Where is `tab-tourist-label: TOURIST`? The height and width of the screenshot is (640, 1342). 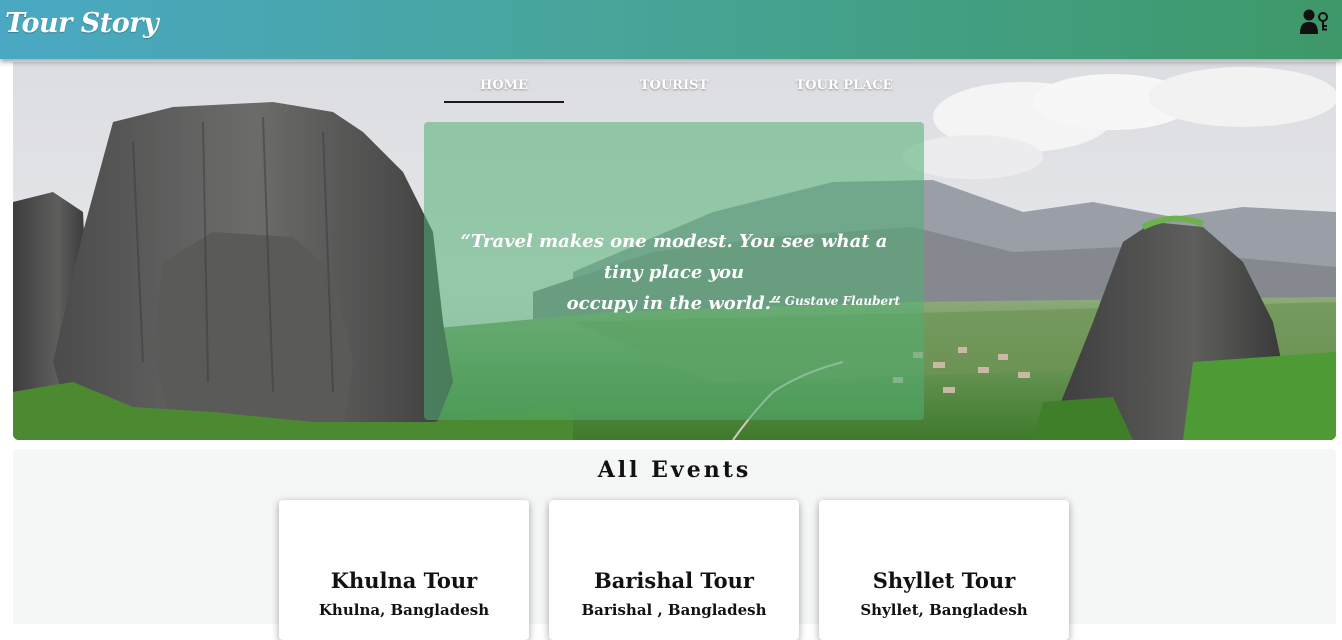 tab-tourist-label: TOURIST is located at coordinates (674, 85).